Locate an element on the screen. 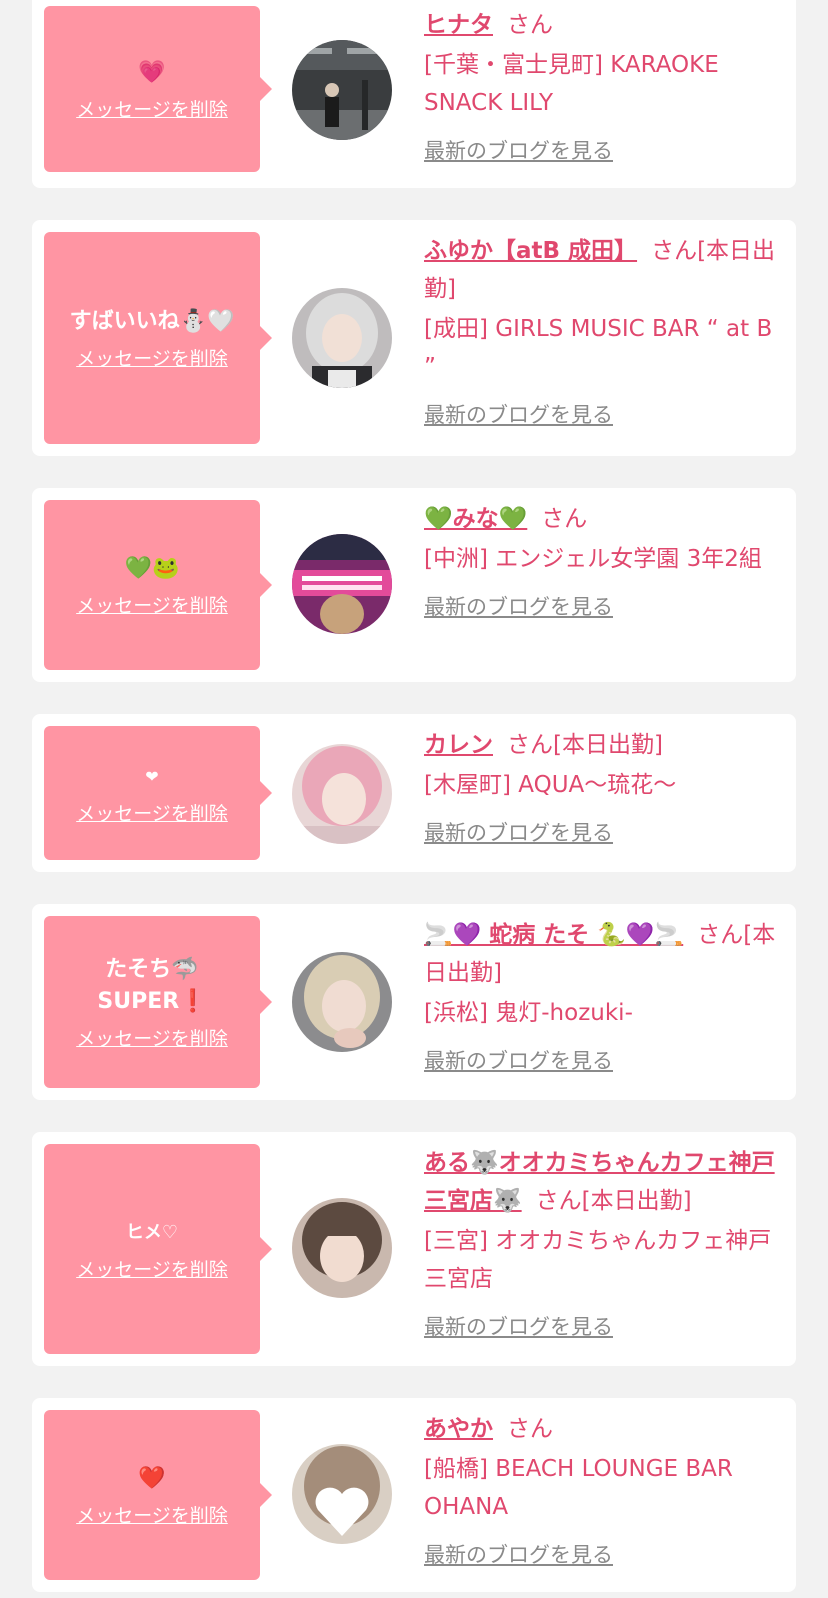 The height and width of the screenshot is (1598, 828). user-name-link: 🚬💜 蛇病 たそ 🐍💜🚬 is located at coordinates (553, 935).